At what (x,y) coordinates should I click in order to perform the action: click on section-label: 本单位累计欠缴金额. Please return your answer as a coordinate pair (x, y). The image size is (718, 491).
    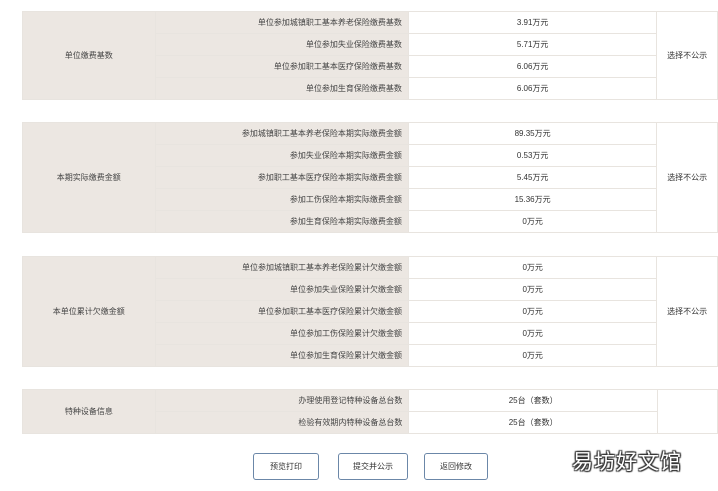
    Looking at the image, I should click on (89, 311).